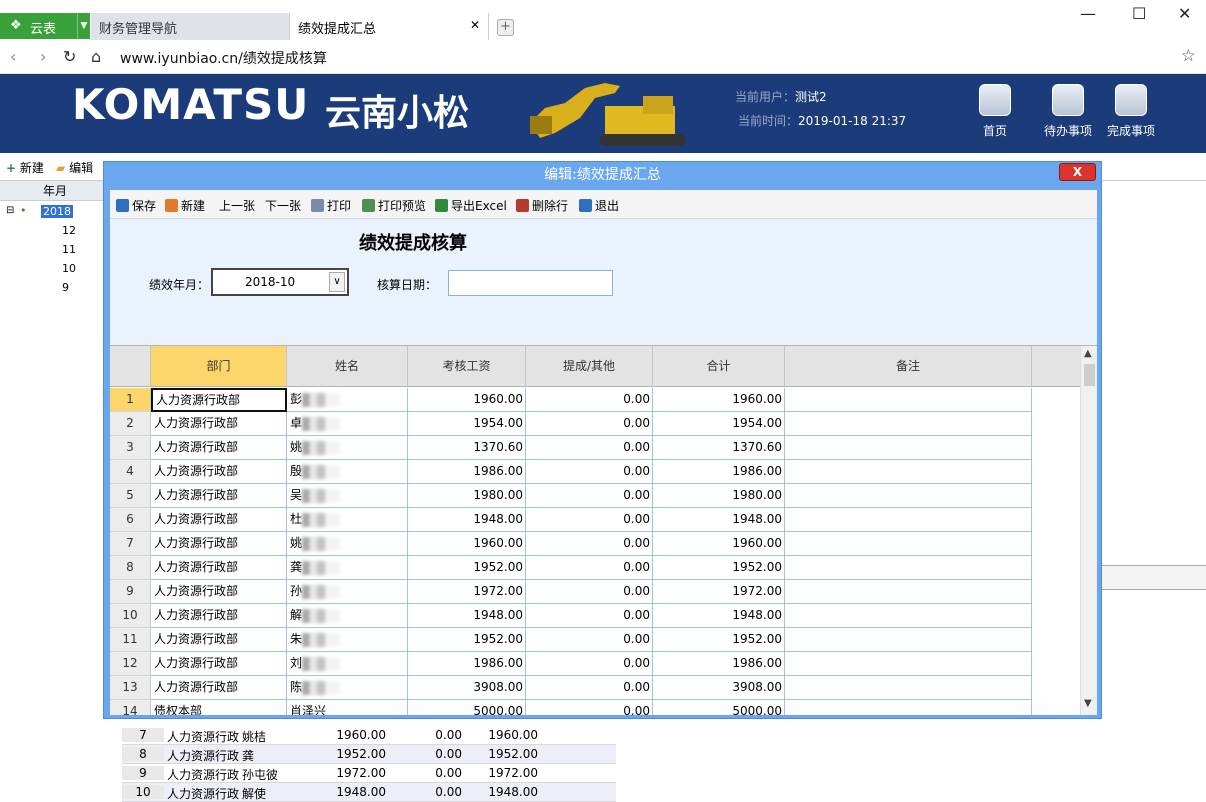  Describe the element at coordinates (1088, 530) in the screenshot. I see `vertical-scrollbar: ▲ ▼` at that location.